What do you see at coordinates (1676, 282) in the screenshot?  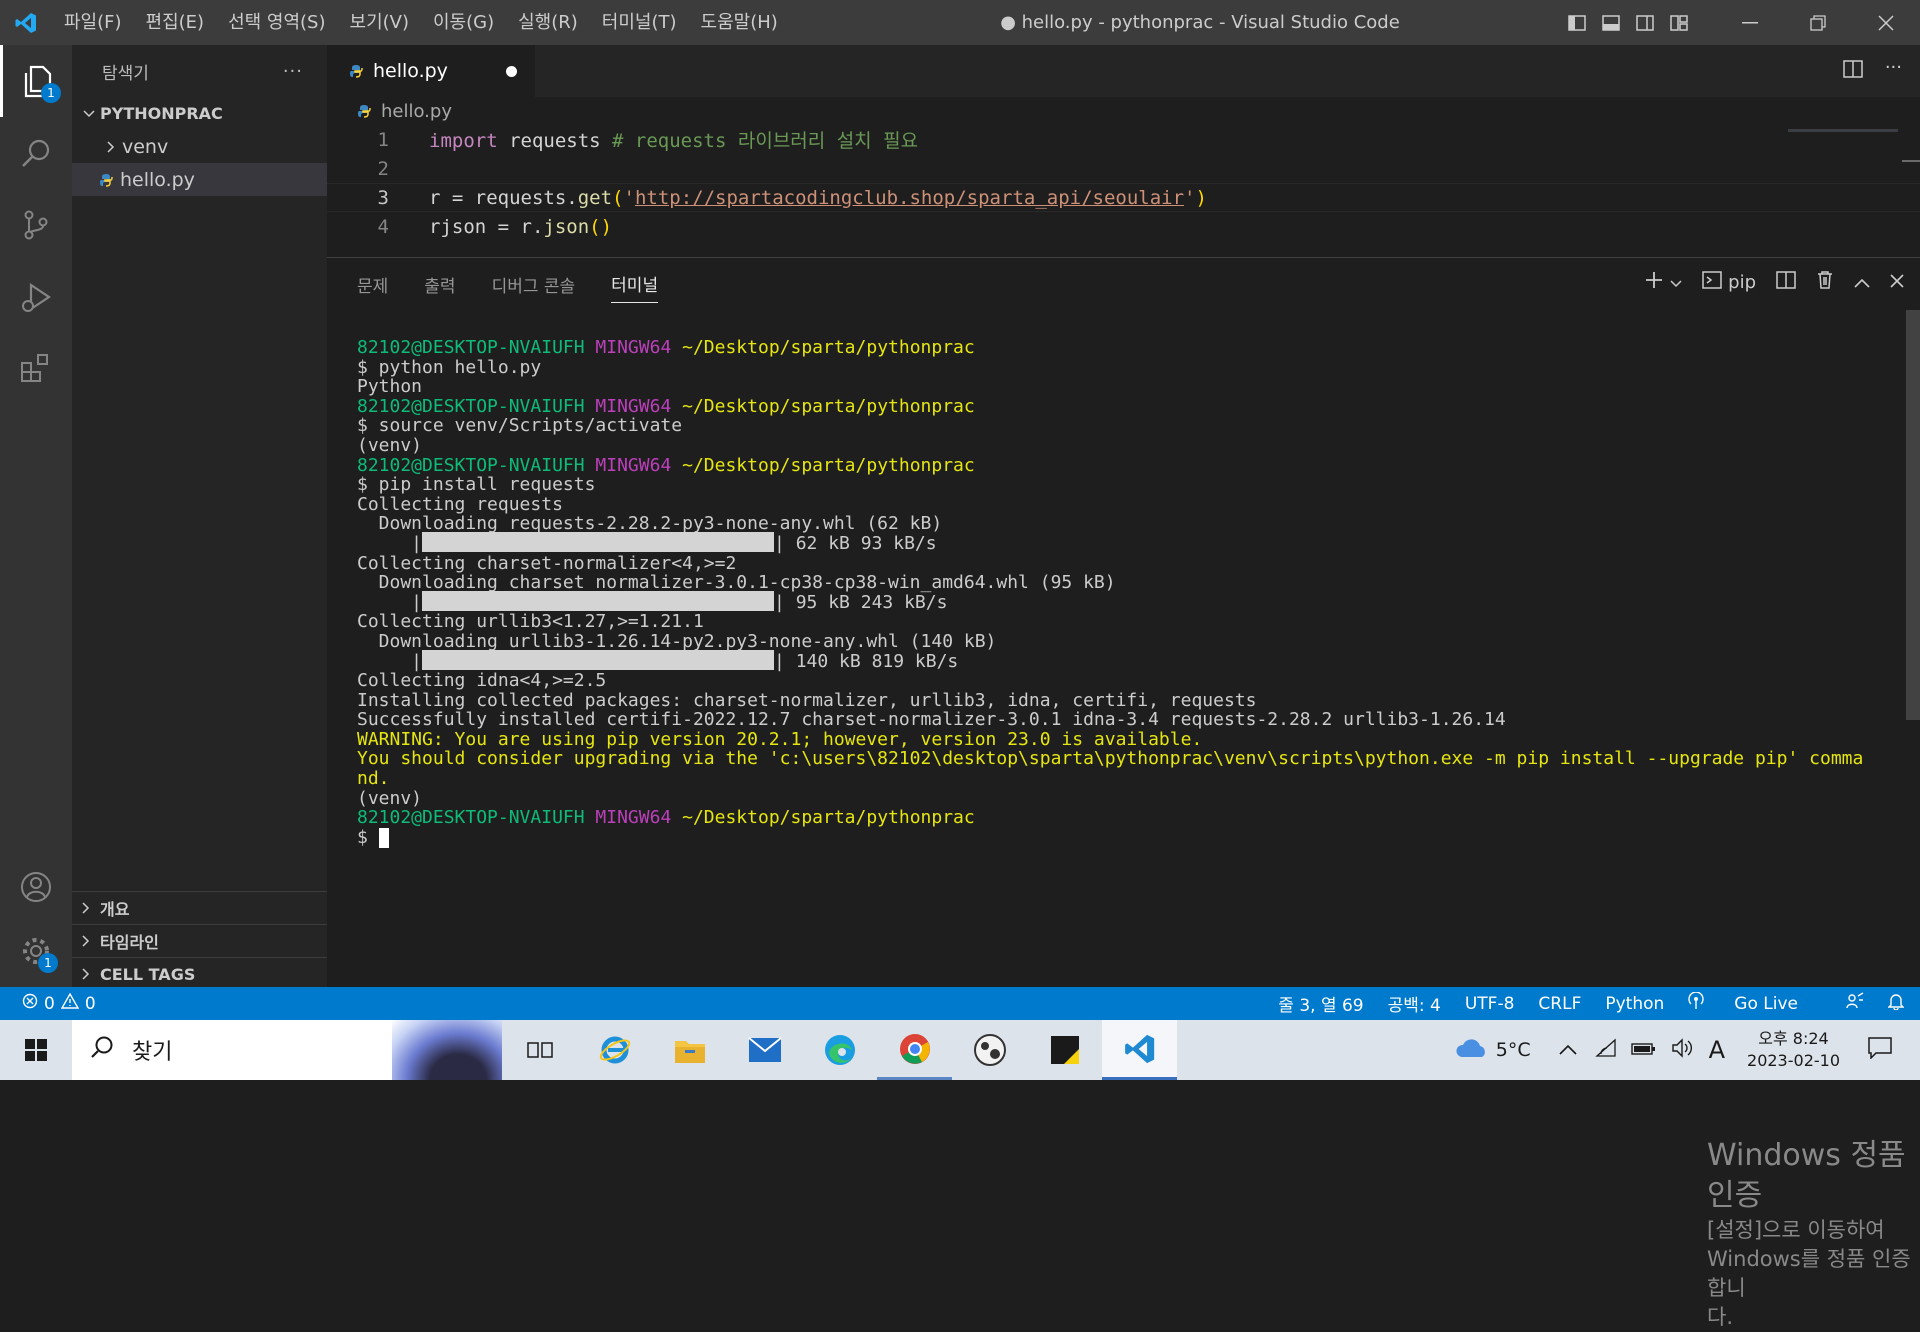 I see `chevron-down-icon` at bounding box center [1676, 282].